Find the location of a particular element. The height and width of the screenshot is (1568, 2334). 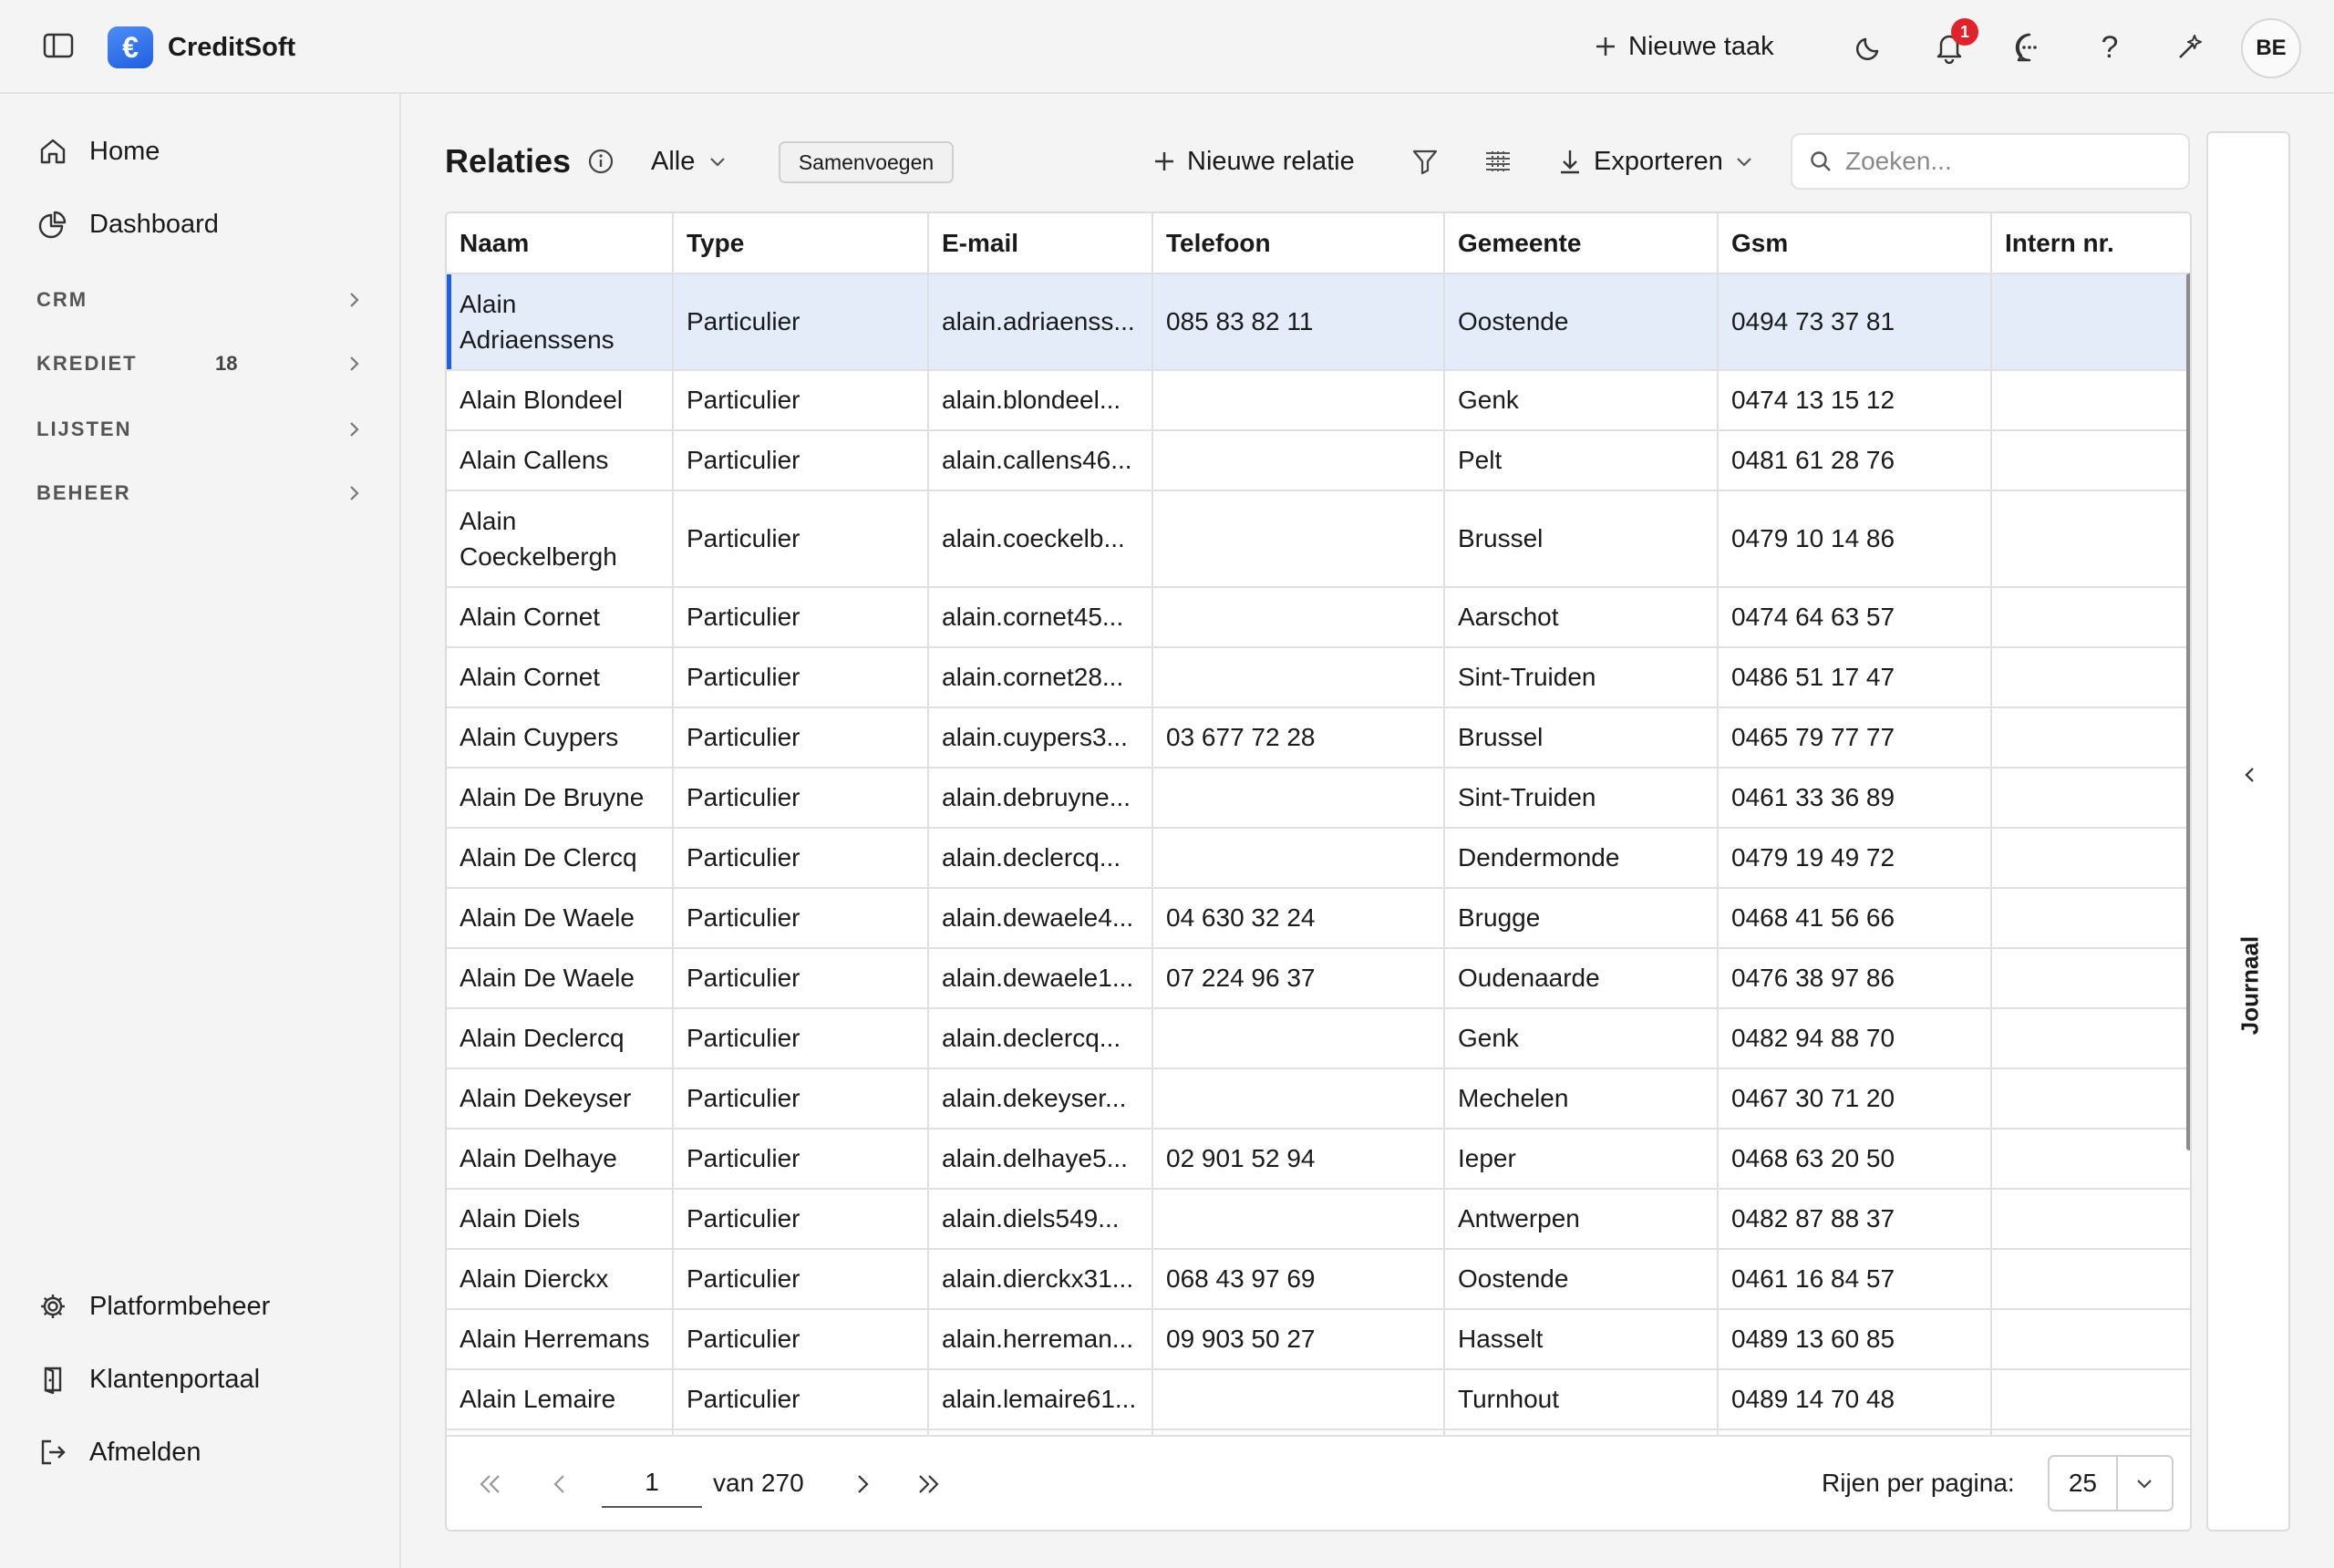

moon-icon is located at coordinates (1869, 47).